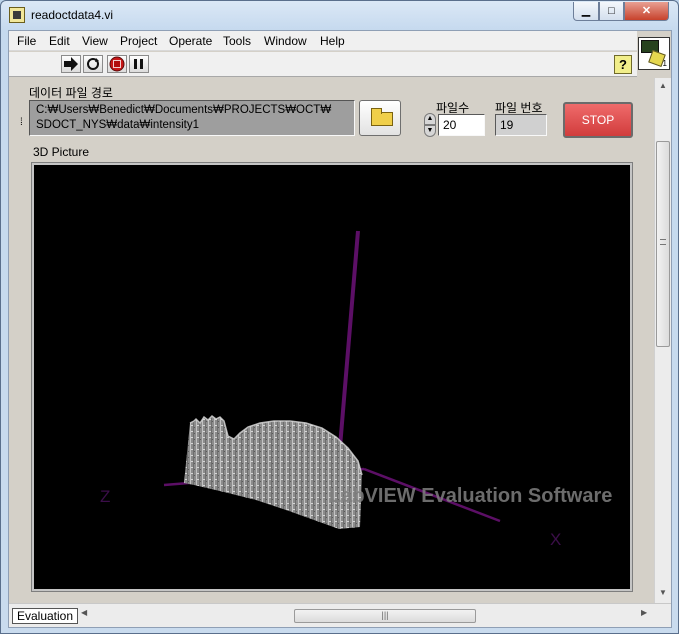 This screenshot has width=679, height=634. I want to click on run-button, so click(71, 64).